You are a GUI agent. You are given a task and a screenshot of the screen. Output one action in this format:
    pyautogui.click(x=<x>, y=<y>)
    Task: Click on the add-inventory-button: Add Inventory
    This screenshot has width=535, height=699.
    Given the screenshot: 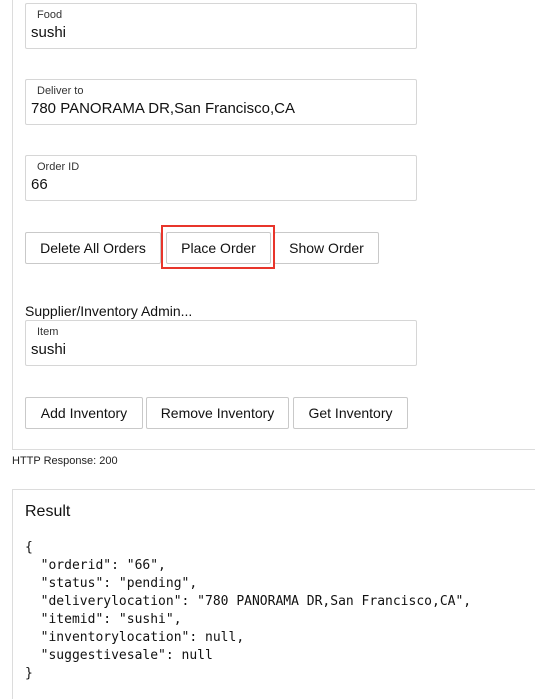 What is the action you would take?
    pyautogui.click(x=84, y=413)
    